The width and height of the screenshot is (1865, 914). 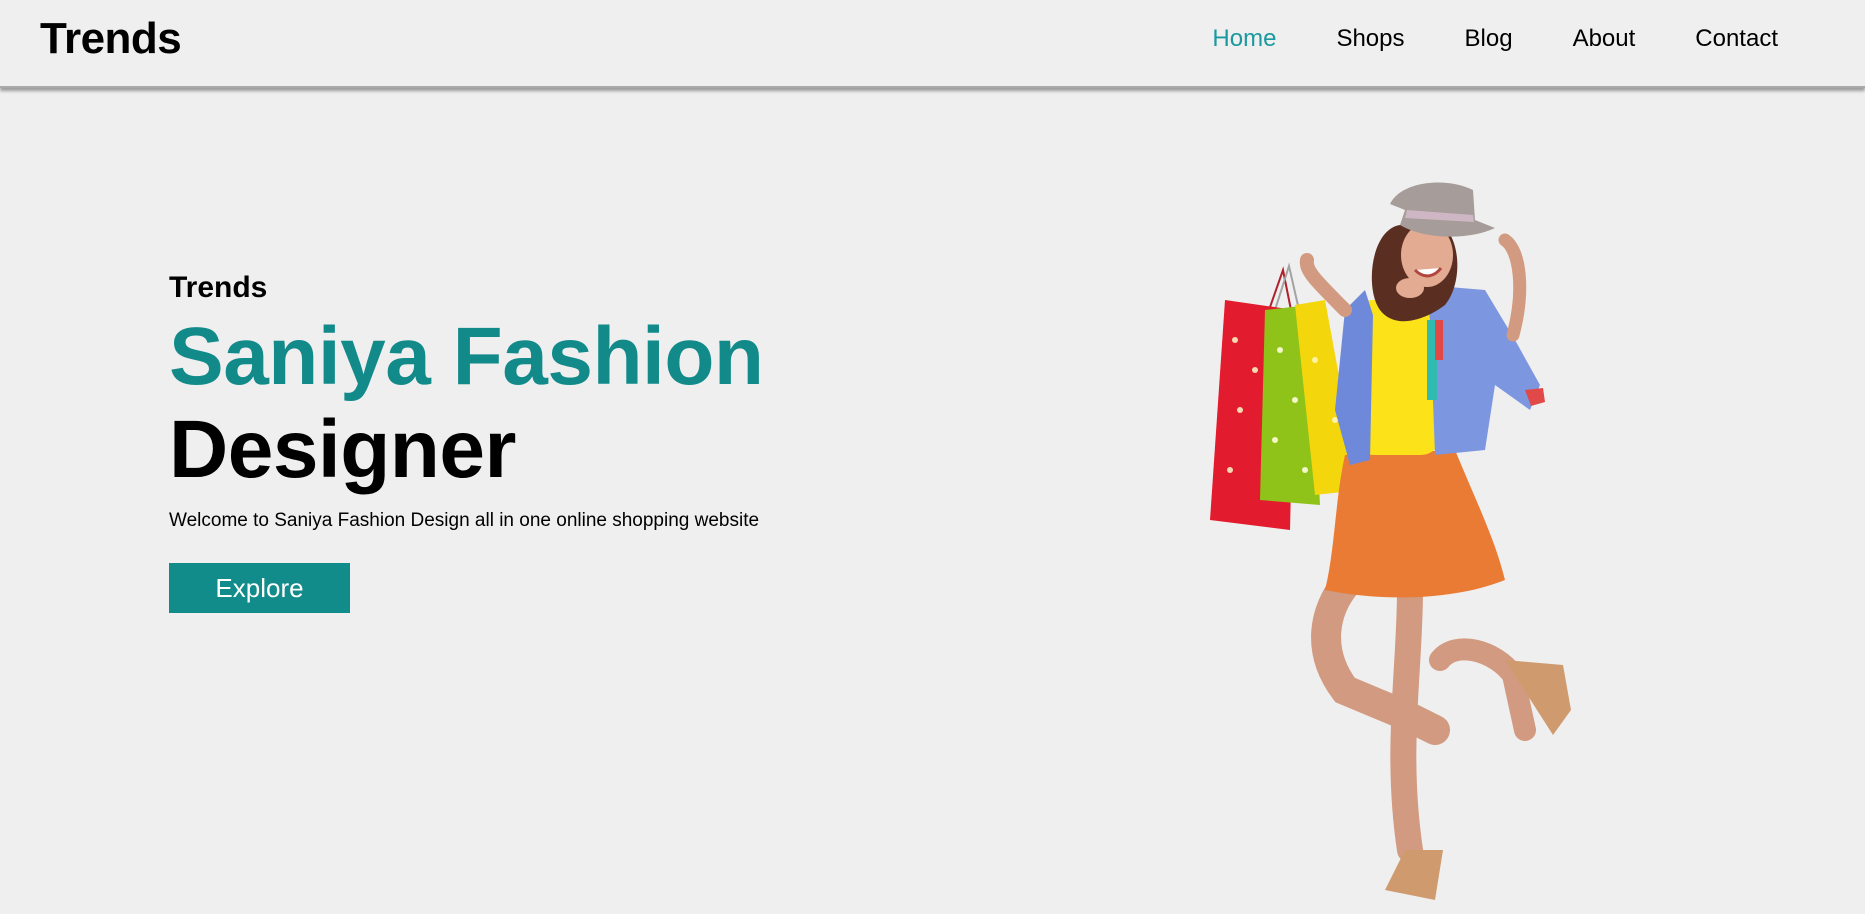 What do you see at coordinates (259, 588) in the screenshot?
I see `explore-button: Explore` at bounding box center [259, 588].